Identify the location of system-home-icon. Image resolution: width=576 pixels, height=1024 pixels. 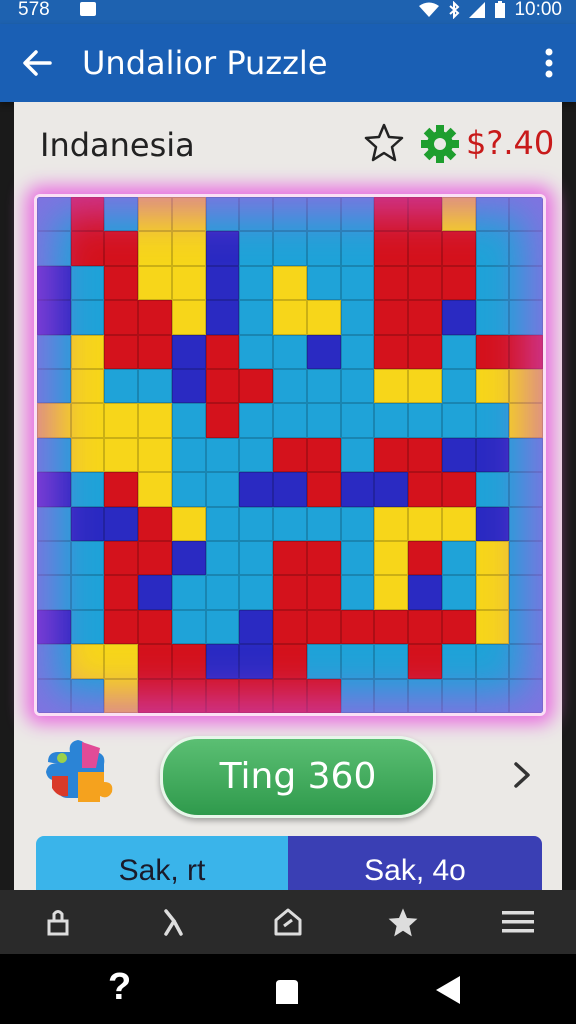
(287, 993).